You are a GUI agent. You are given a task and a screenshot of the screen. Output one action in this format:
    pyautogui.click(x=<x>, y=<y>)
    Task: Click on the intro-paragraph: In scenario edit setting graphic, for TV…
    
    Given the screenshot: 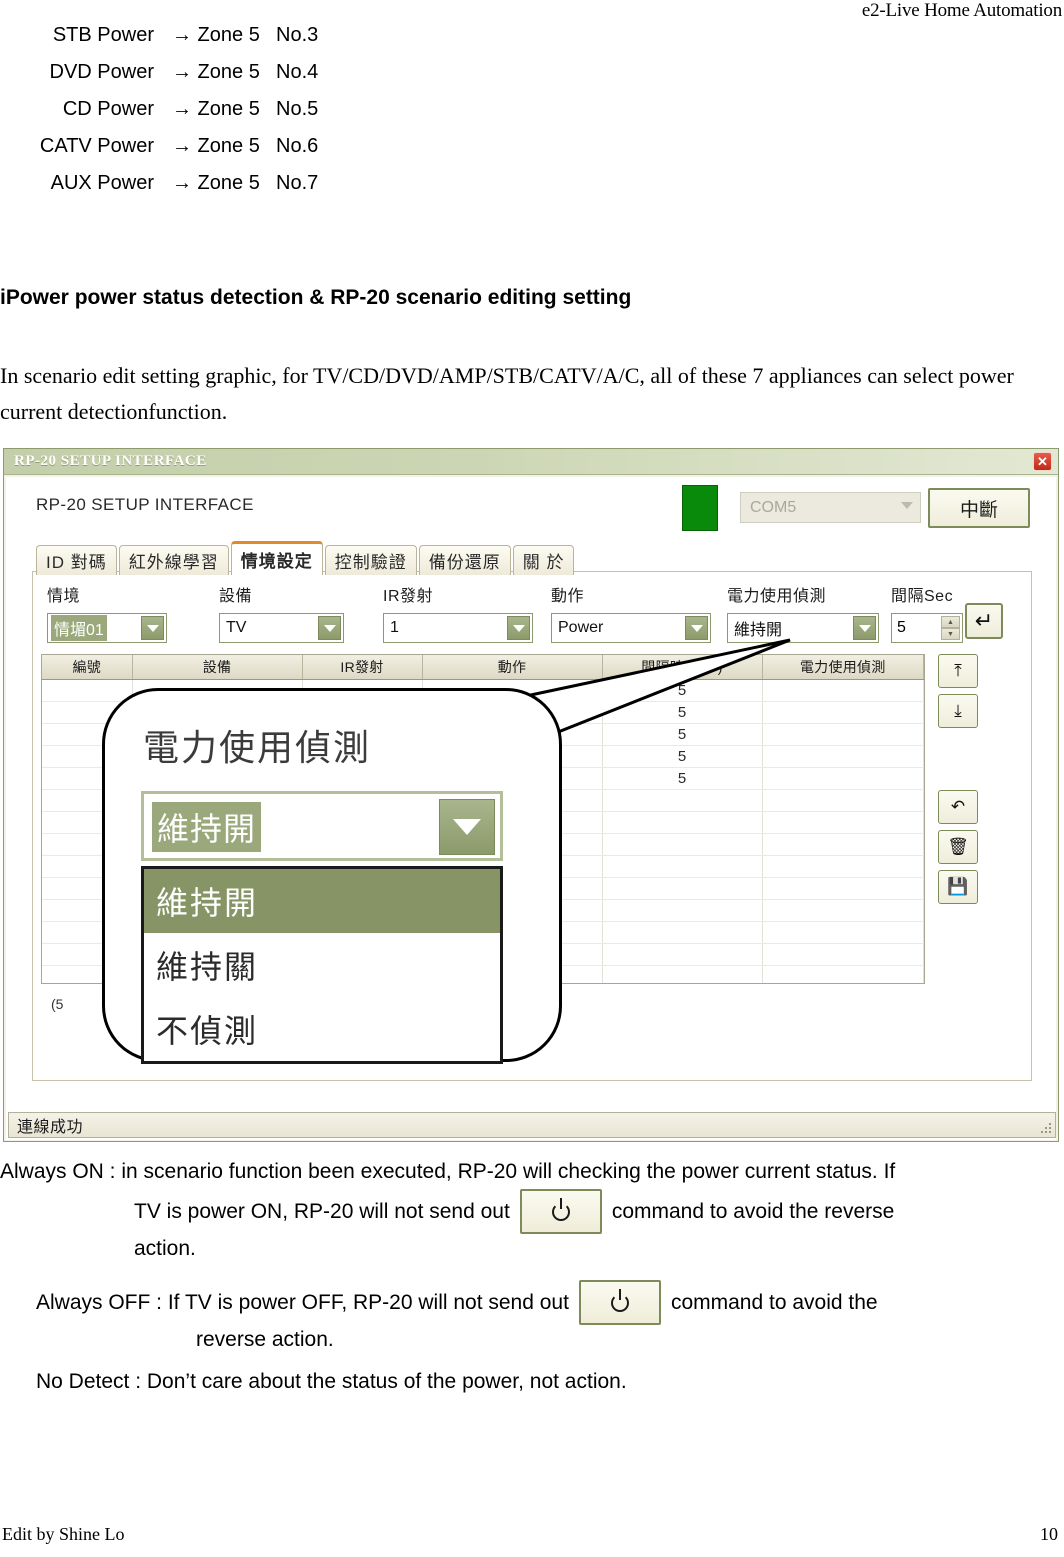 What is the action you would take?
    pyautogui.click(x=507, y=393)
    